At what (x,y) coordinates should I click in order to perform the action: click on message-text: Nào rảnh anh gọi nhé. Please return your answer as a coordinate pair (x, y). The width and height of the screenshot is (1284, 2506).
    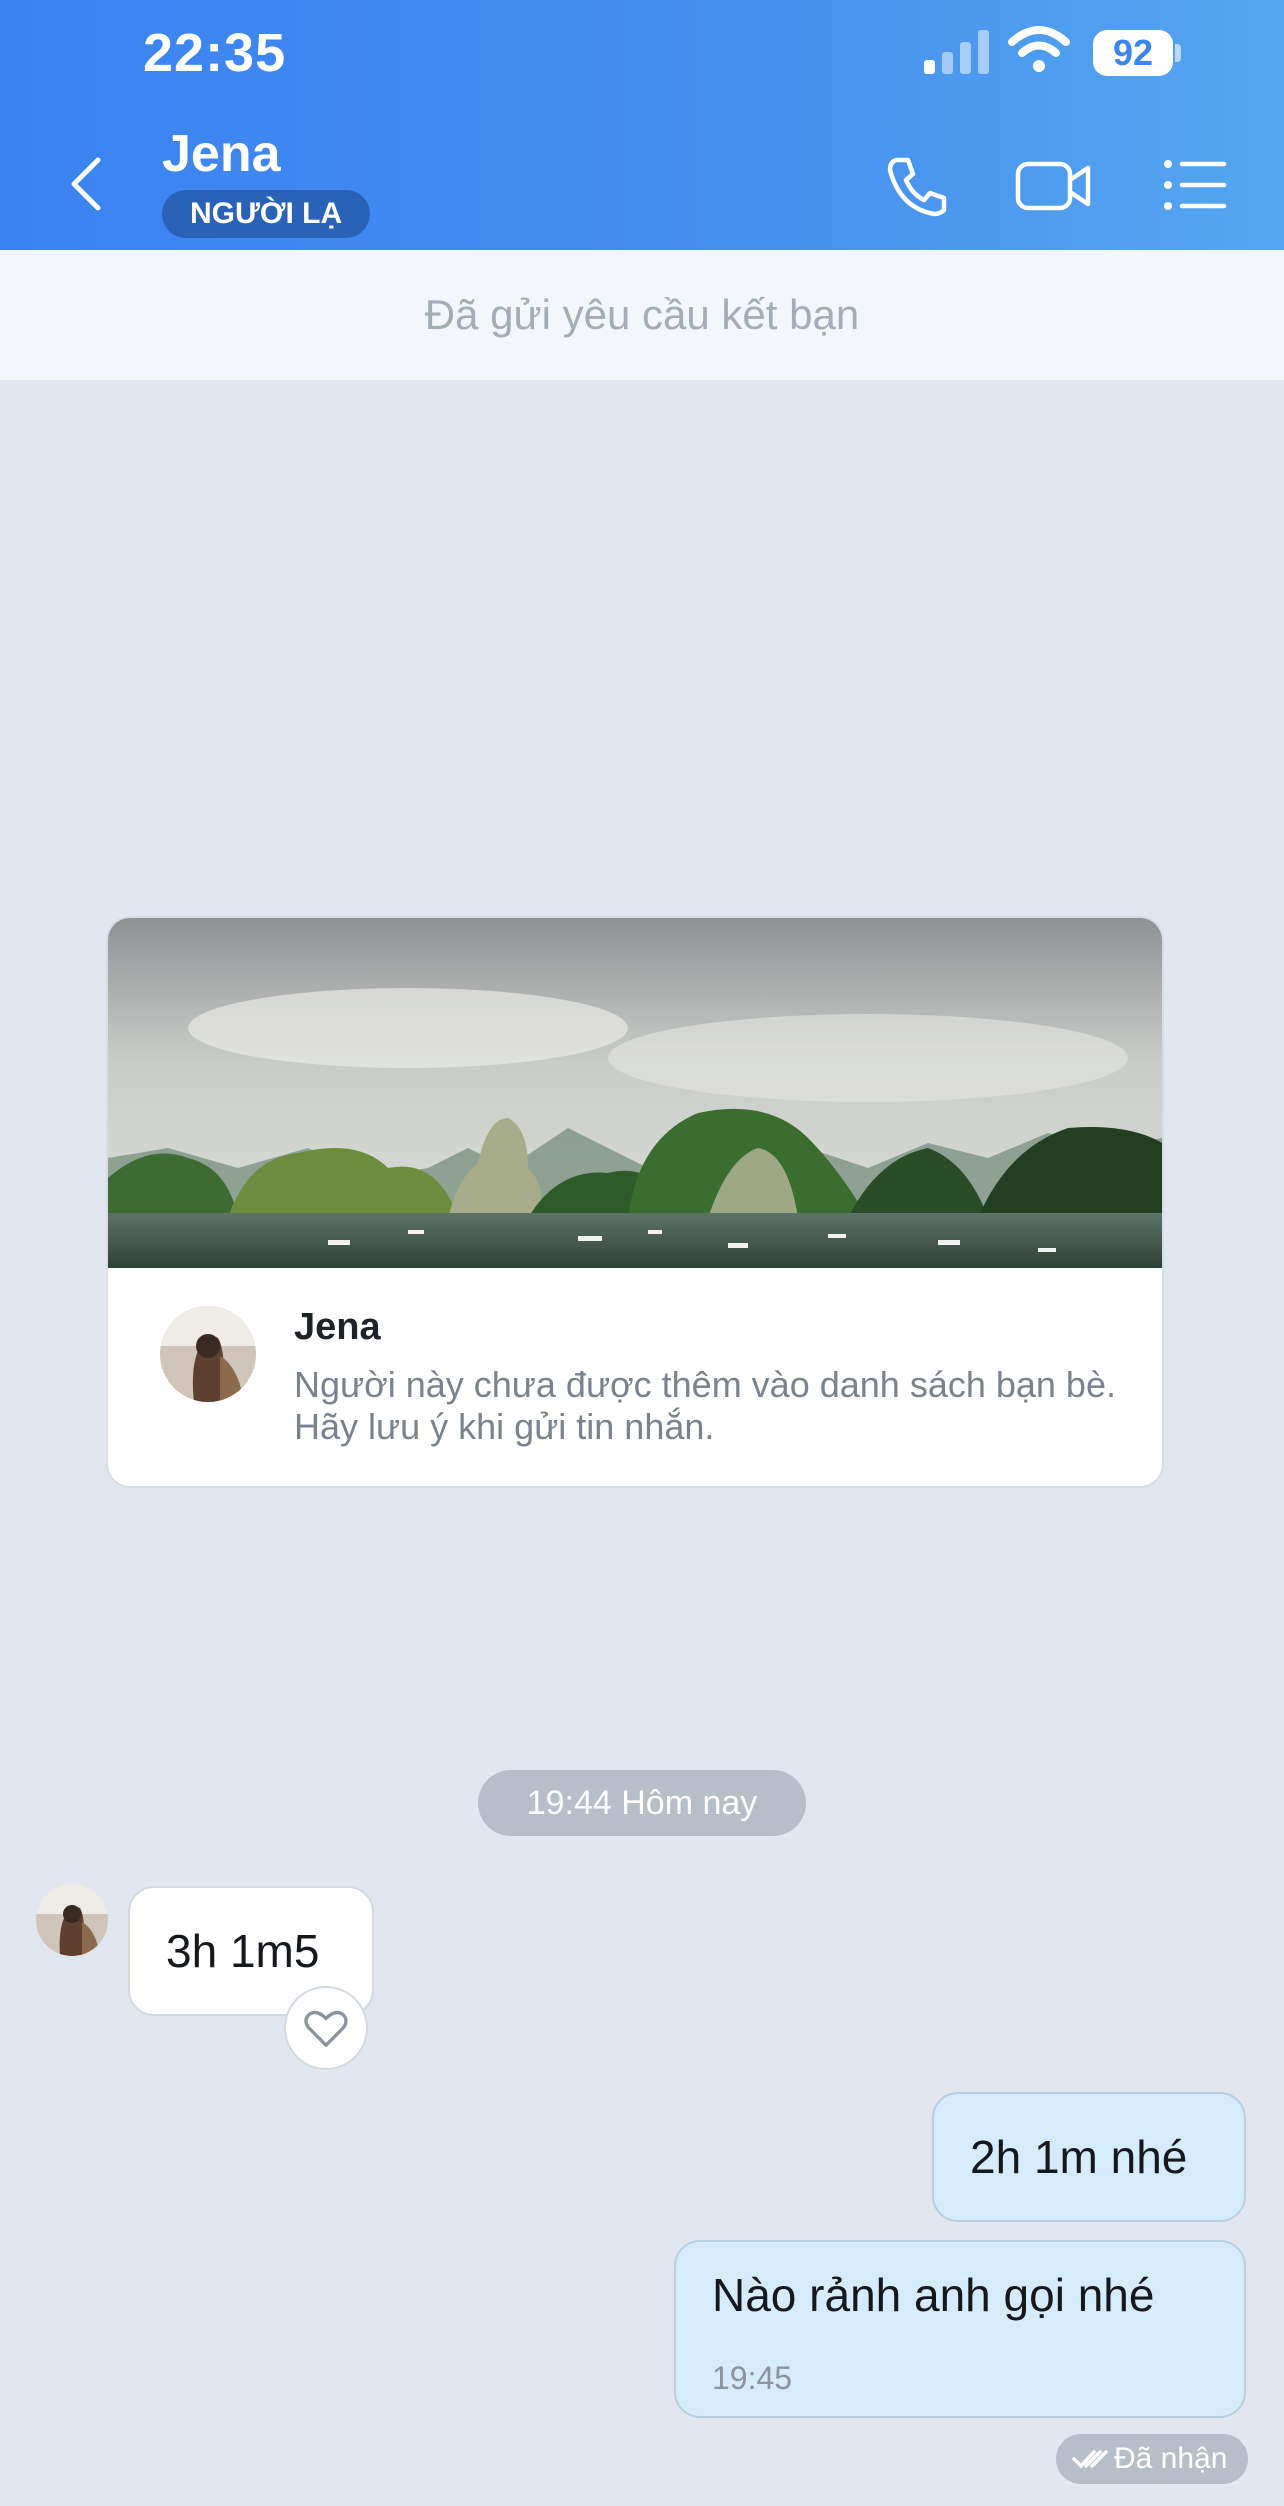
    Looking at the image, I should click on (933, 2295).